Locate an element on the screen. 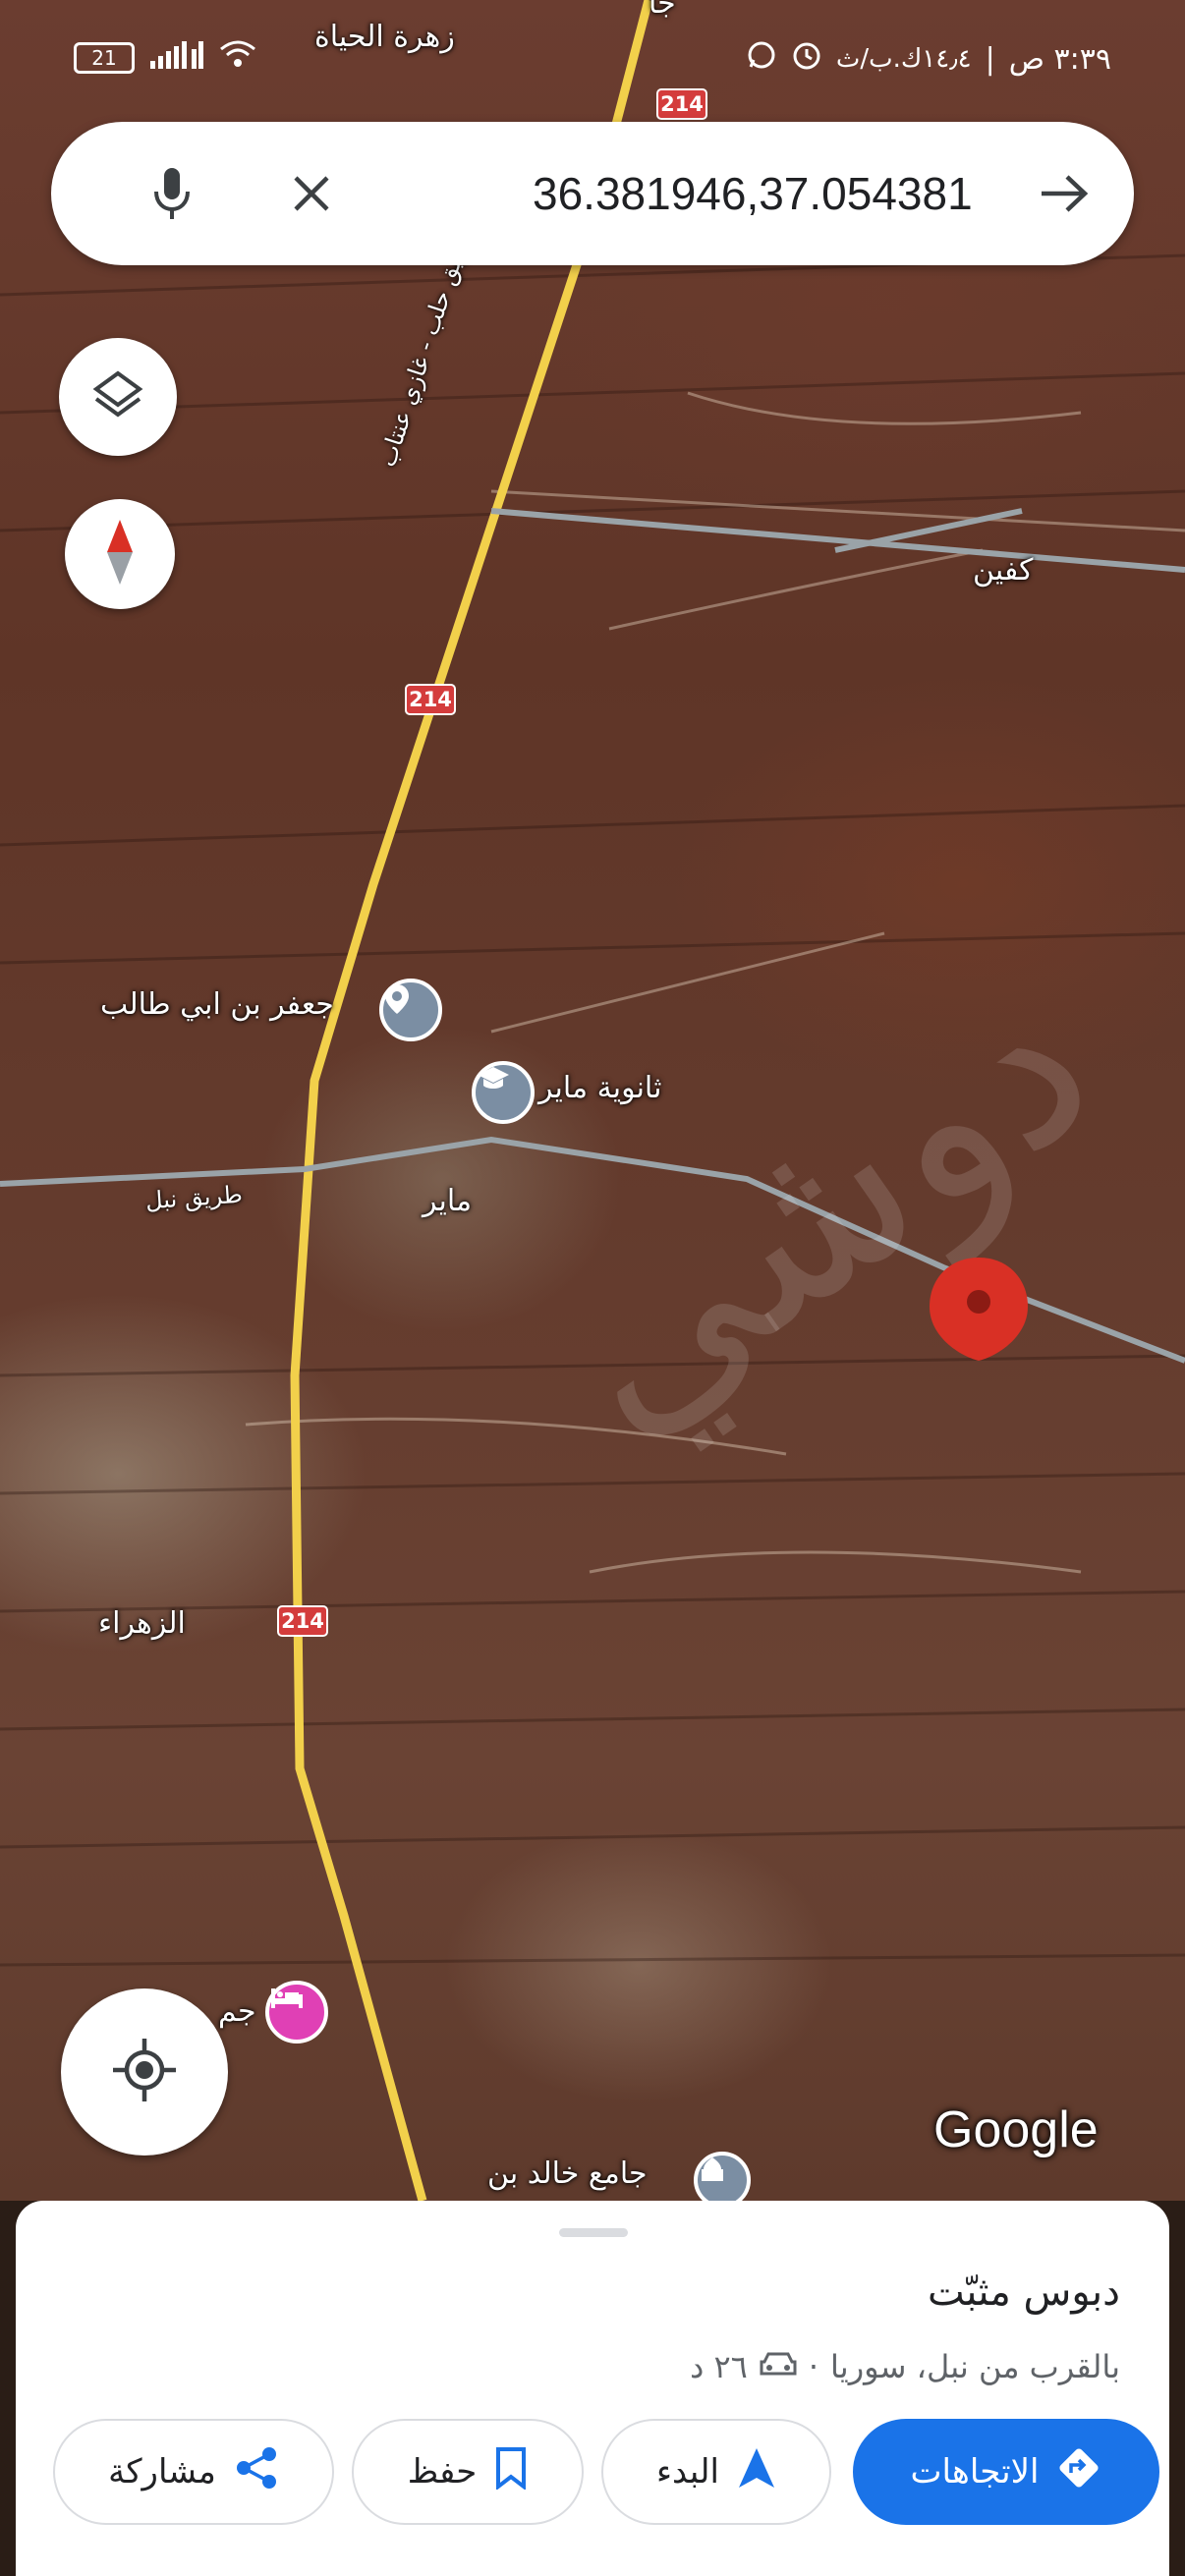 The image size is (1185, 2576). car-icon is located at coordinates (779, 2366).